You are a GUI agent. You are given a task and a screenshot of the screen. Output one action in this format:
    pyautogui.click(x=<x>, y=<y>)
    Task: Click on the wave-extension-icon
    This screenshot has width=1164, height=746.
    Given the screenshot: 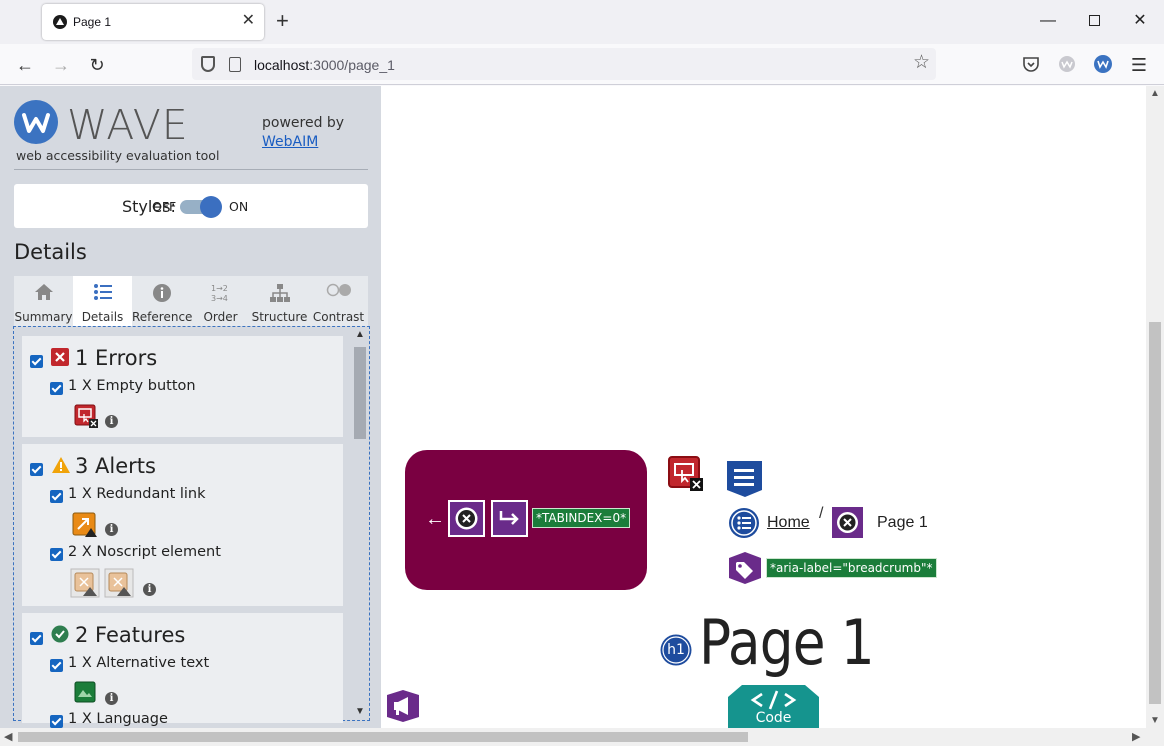 What is the action you would take?
    pyautogui.click(x=1103, y=64)
    